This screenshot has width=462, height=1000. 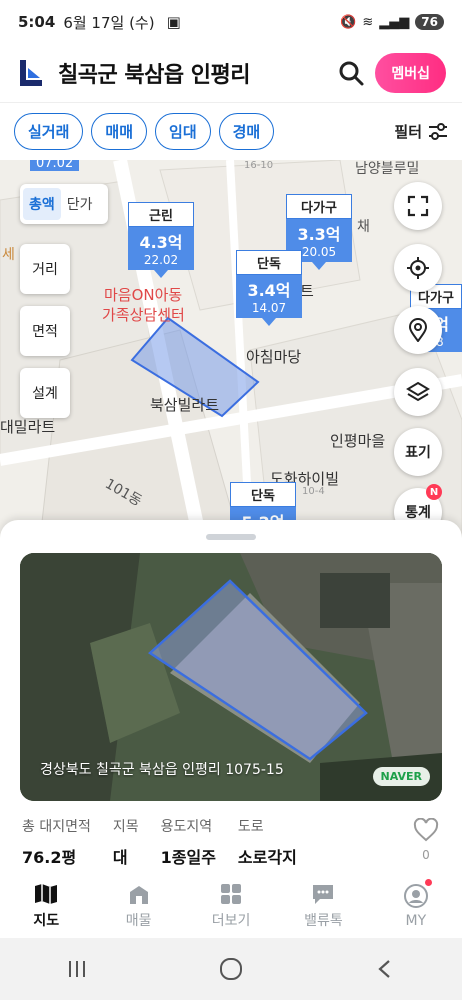 I want to click on map-label-buksam-villa: 북삼빌라트, so click(x=185, y=405).